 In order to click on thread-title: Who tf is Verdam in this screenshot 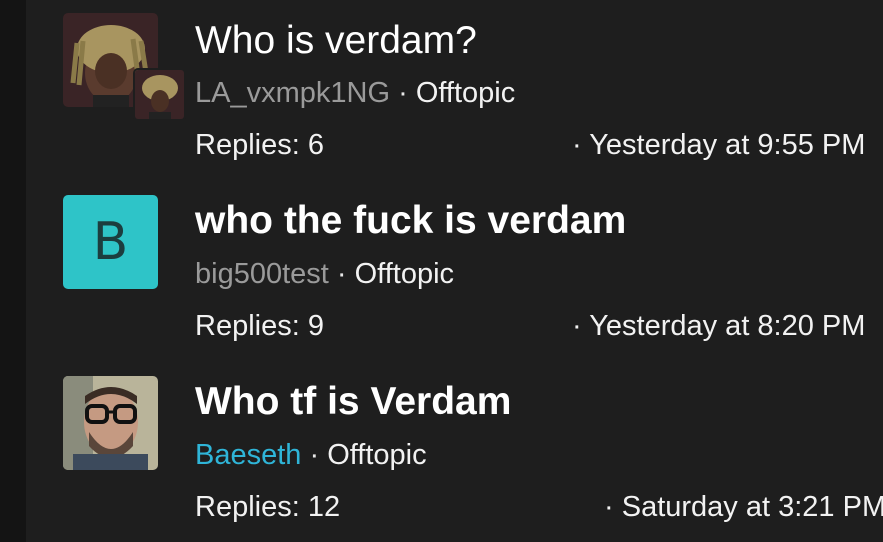, I will do `click(353, 402)`.